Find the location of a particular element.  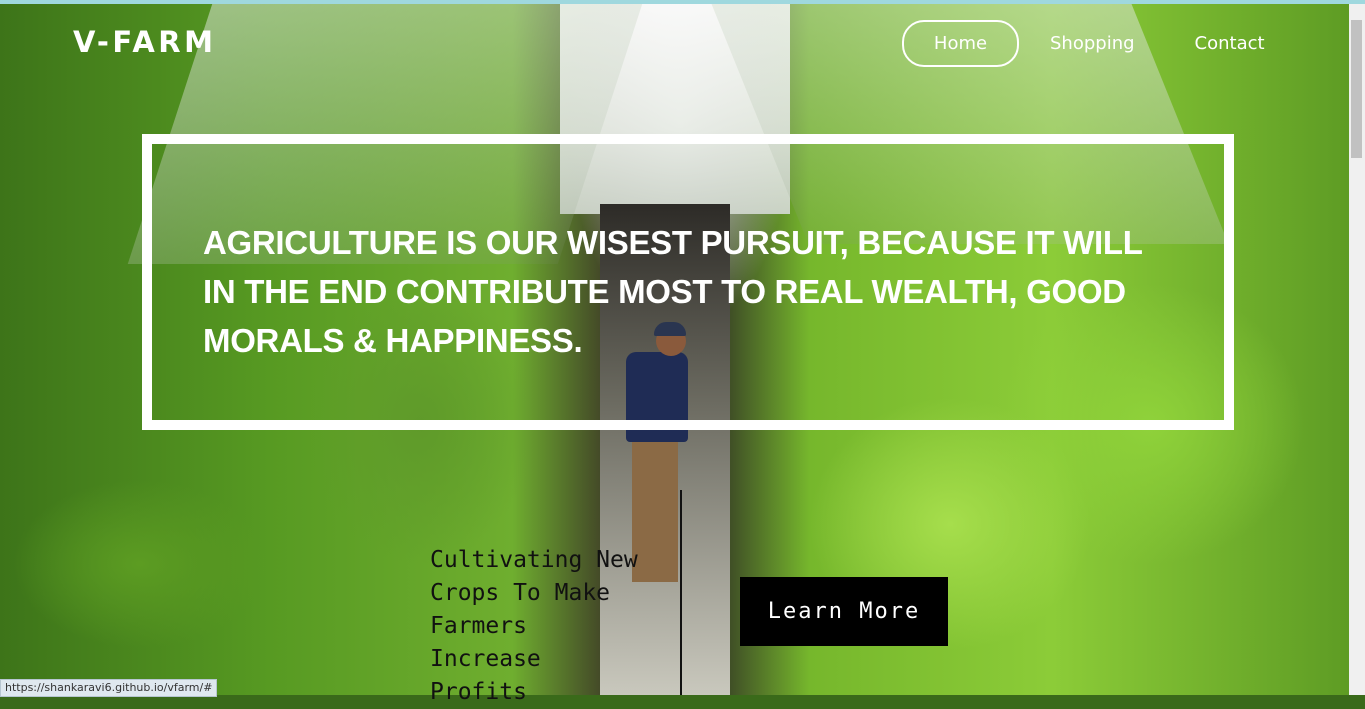

learn-more-button: Learn More is located at coordinates (844, 611).